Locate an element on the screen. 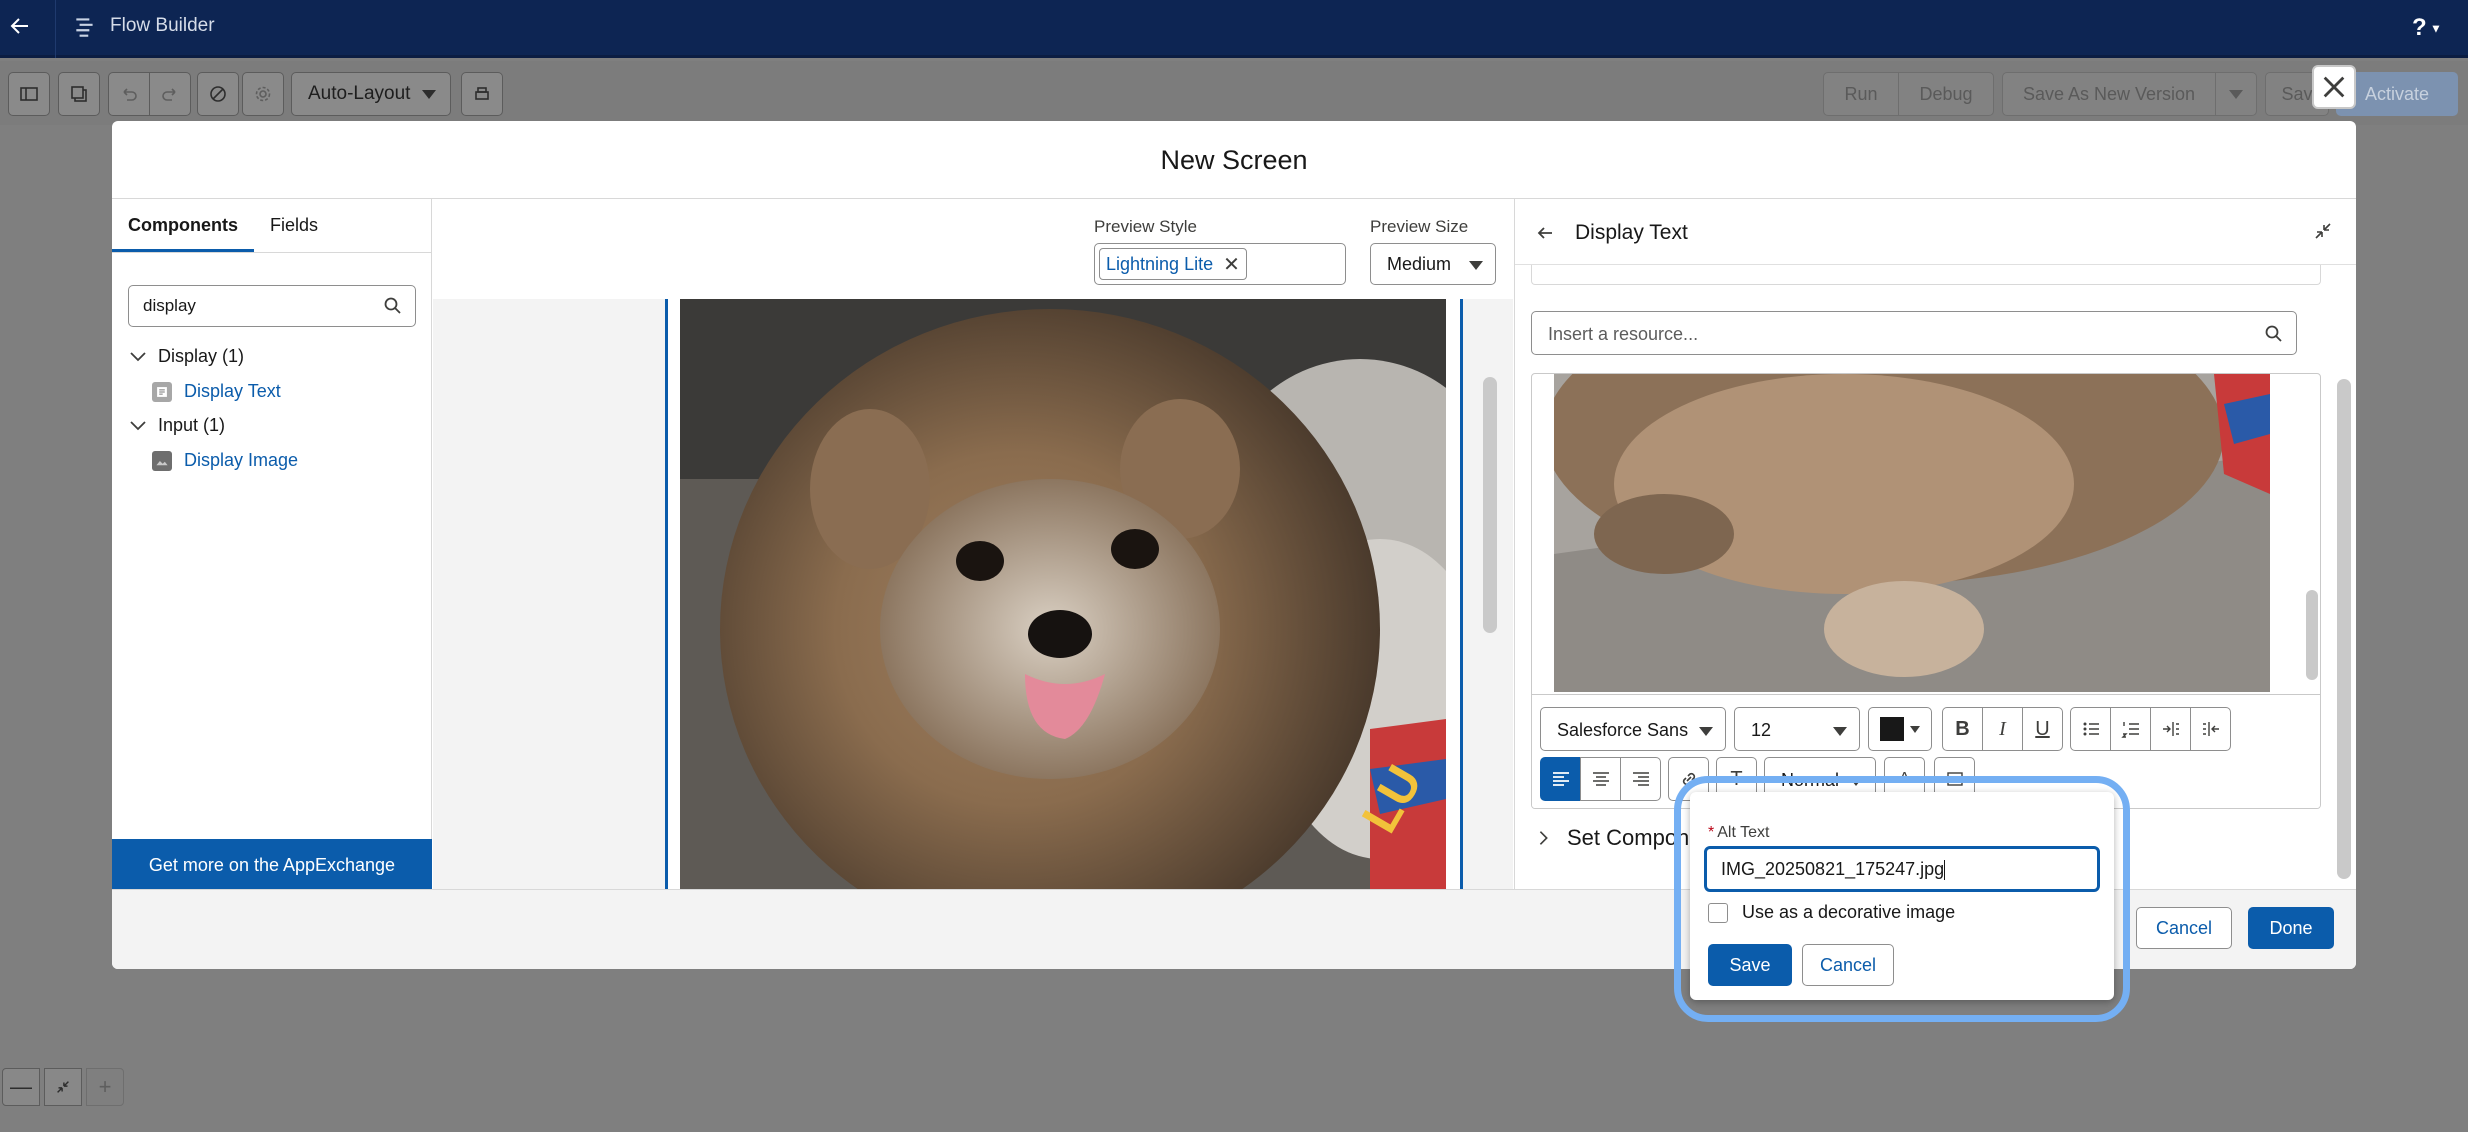 The height and width of the screenshot is (1132, 2468). active-tab-indicator is located at coordinates (183, 250).